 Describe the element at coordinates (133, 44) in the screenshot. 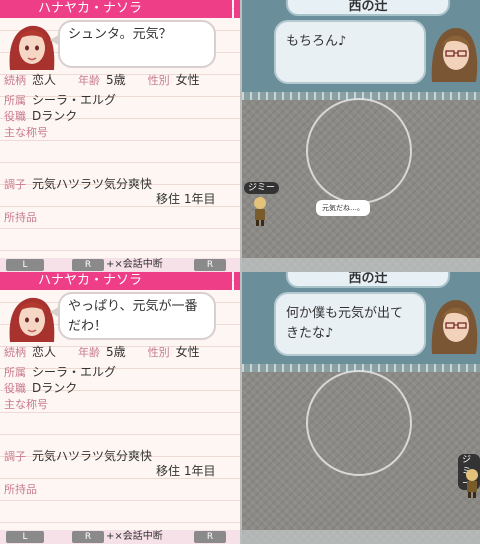

I see `speech-bubble: シュンタ。元気？` at that location.